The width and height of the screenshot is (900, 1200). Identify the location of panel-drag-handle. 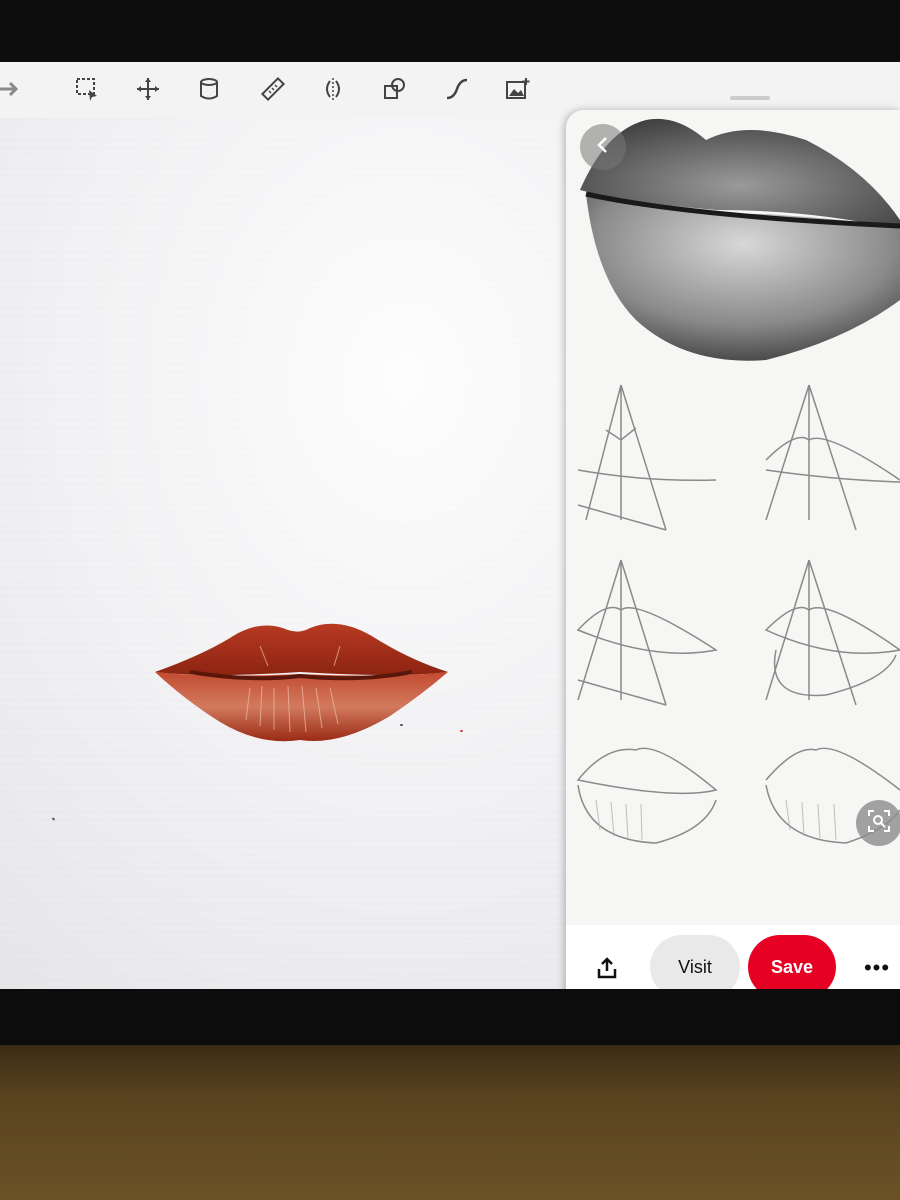
(750, 98).